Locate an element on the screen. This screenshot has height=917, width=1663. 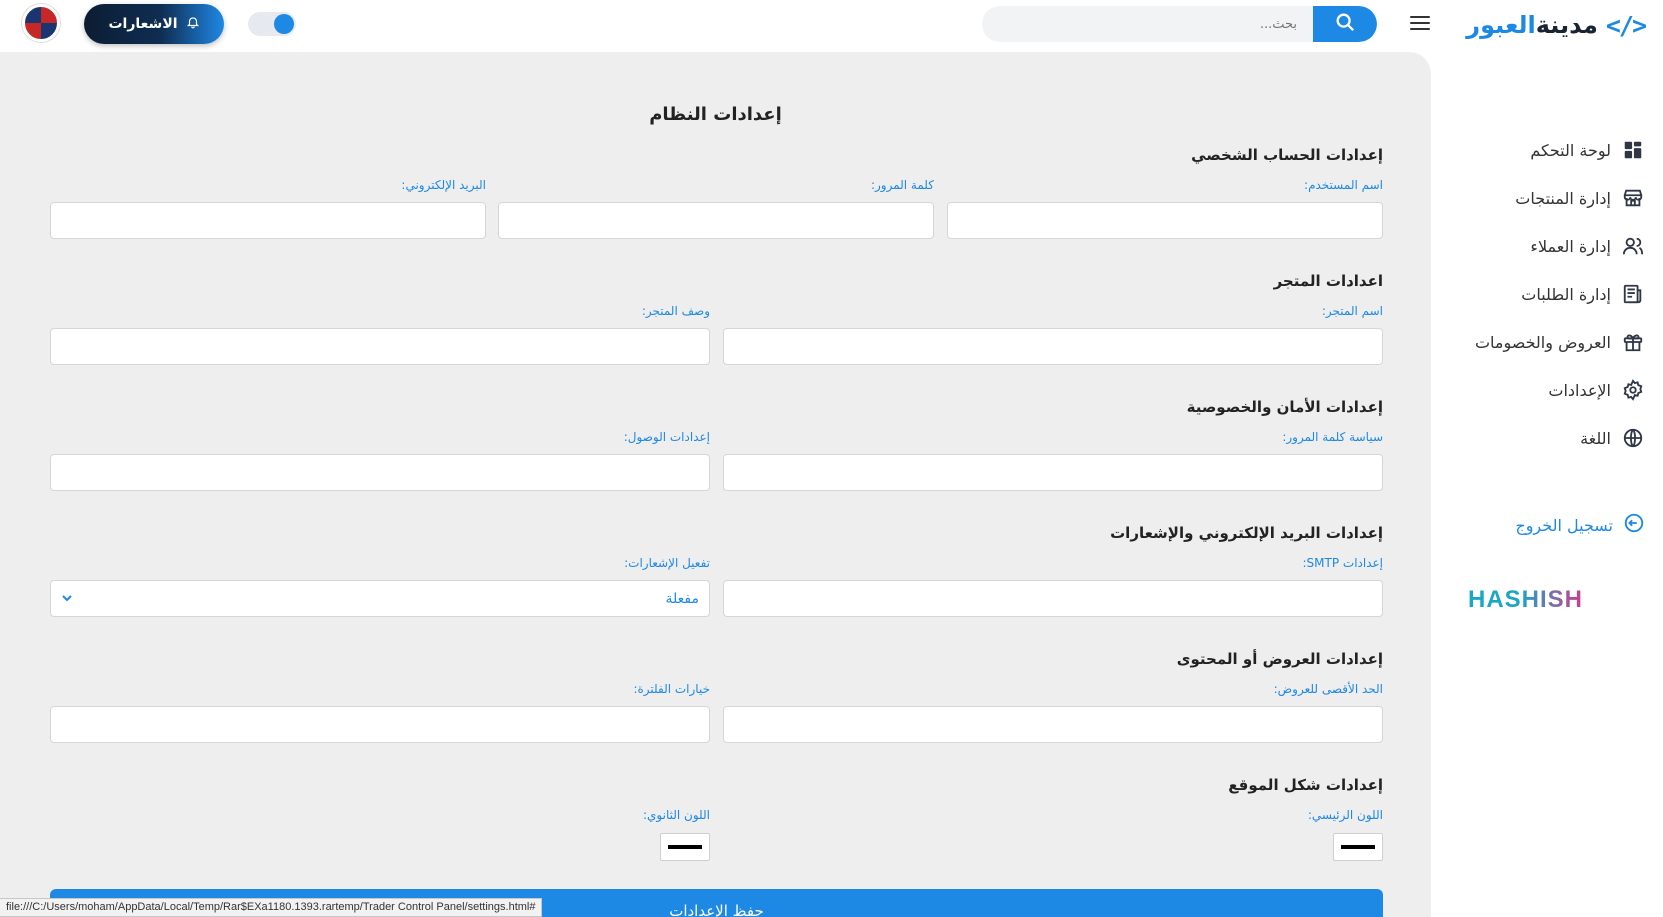
search-button is located at coordinates (1345, 24).